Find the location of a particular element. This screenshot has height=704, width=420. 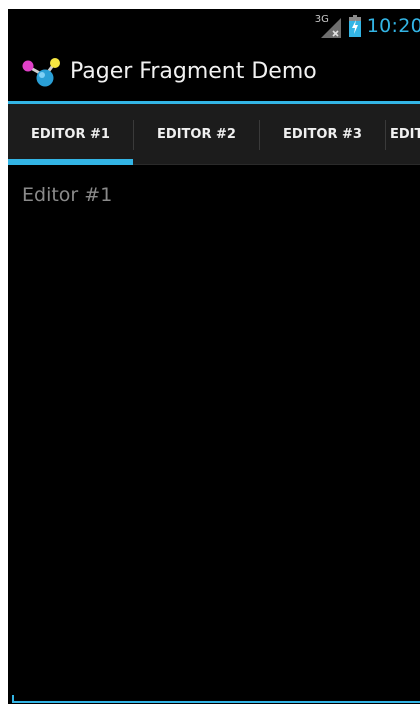

app-molecule-icon is located at coordinates (41, 72).